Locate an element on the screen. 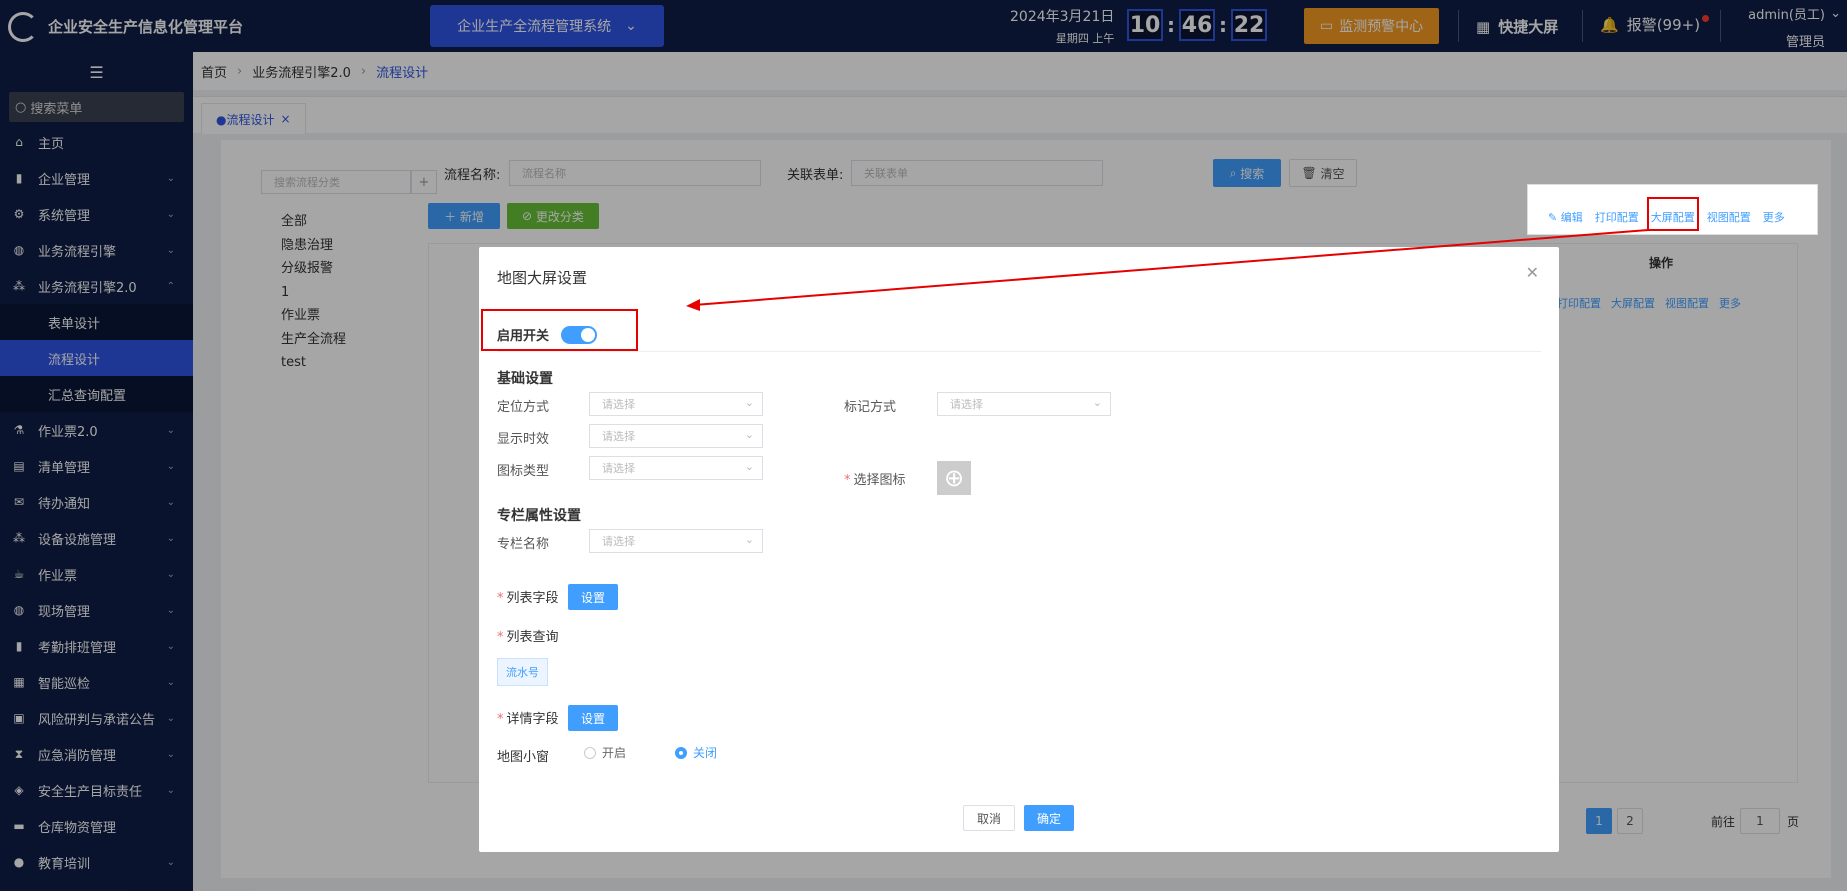 This screenshot has width=1847, height=891. add-icon-button: ⊕ is located at coordinates (954, 478).